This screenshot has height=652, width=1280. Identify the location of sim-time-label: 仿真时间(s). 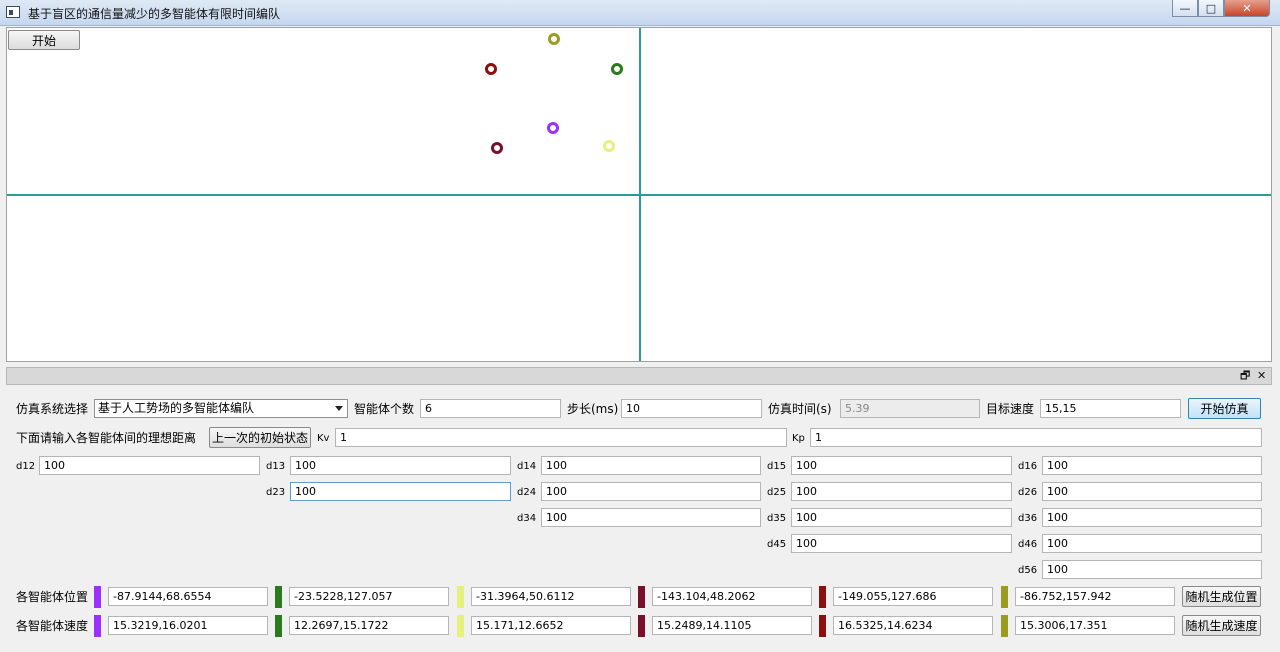
(800, 409).